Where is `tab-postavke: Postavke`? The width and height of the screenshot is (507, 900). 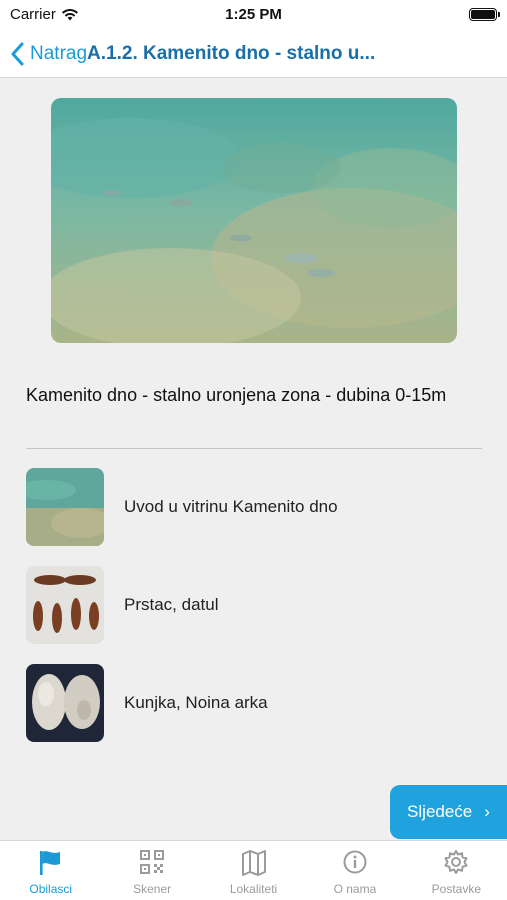
tab-postavke: Postavke is located at coordinates (456, 870).